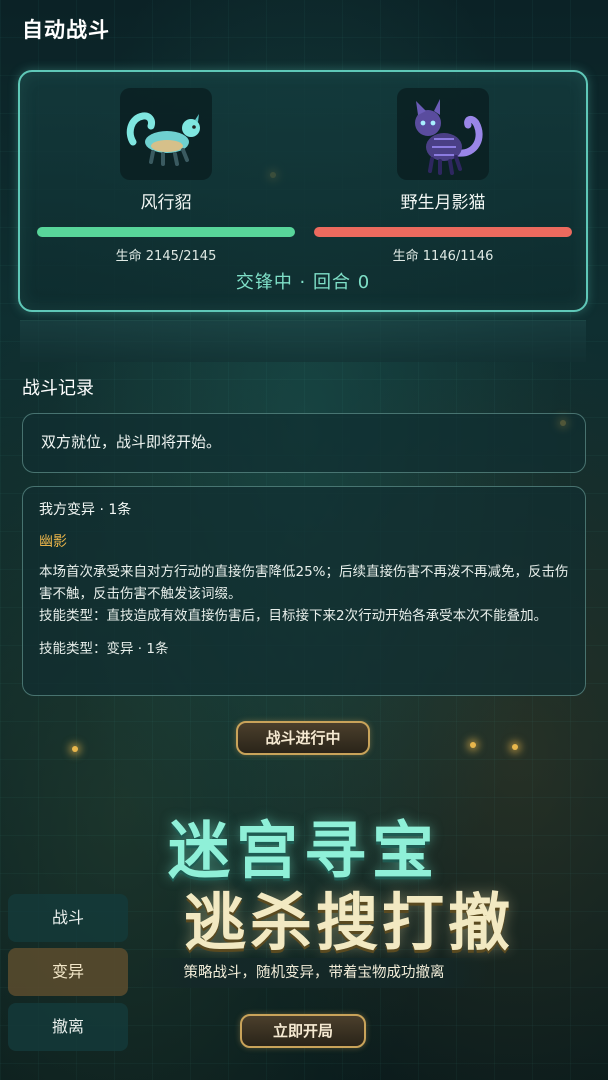 This screenshot has height=1080, width=608. I want to click on tab-evacuate: 撤离, so click(68, 1027).